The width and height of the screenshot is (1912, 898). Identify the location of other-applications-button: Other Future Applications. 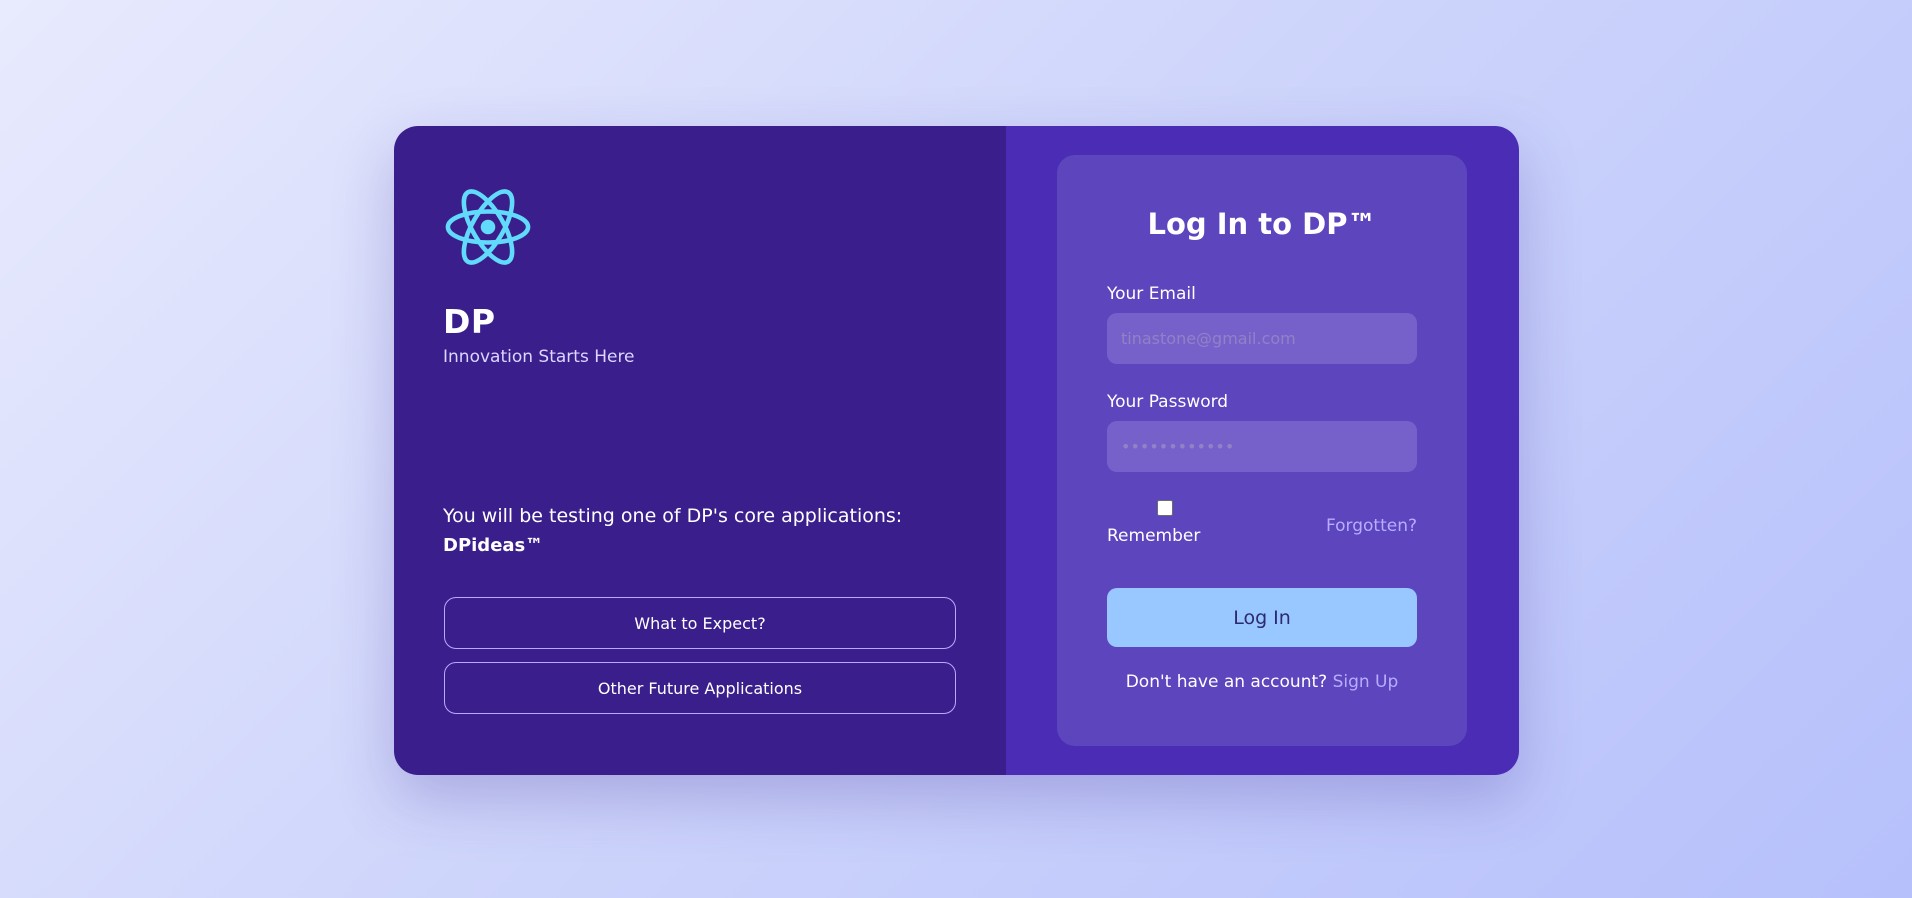
(700, 688).